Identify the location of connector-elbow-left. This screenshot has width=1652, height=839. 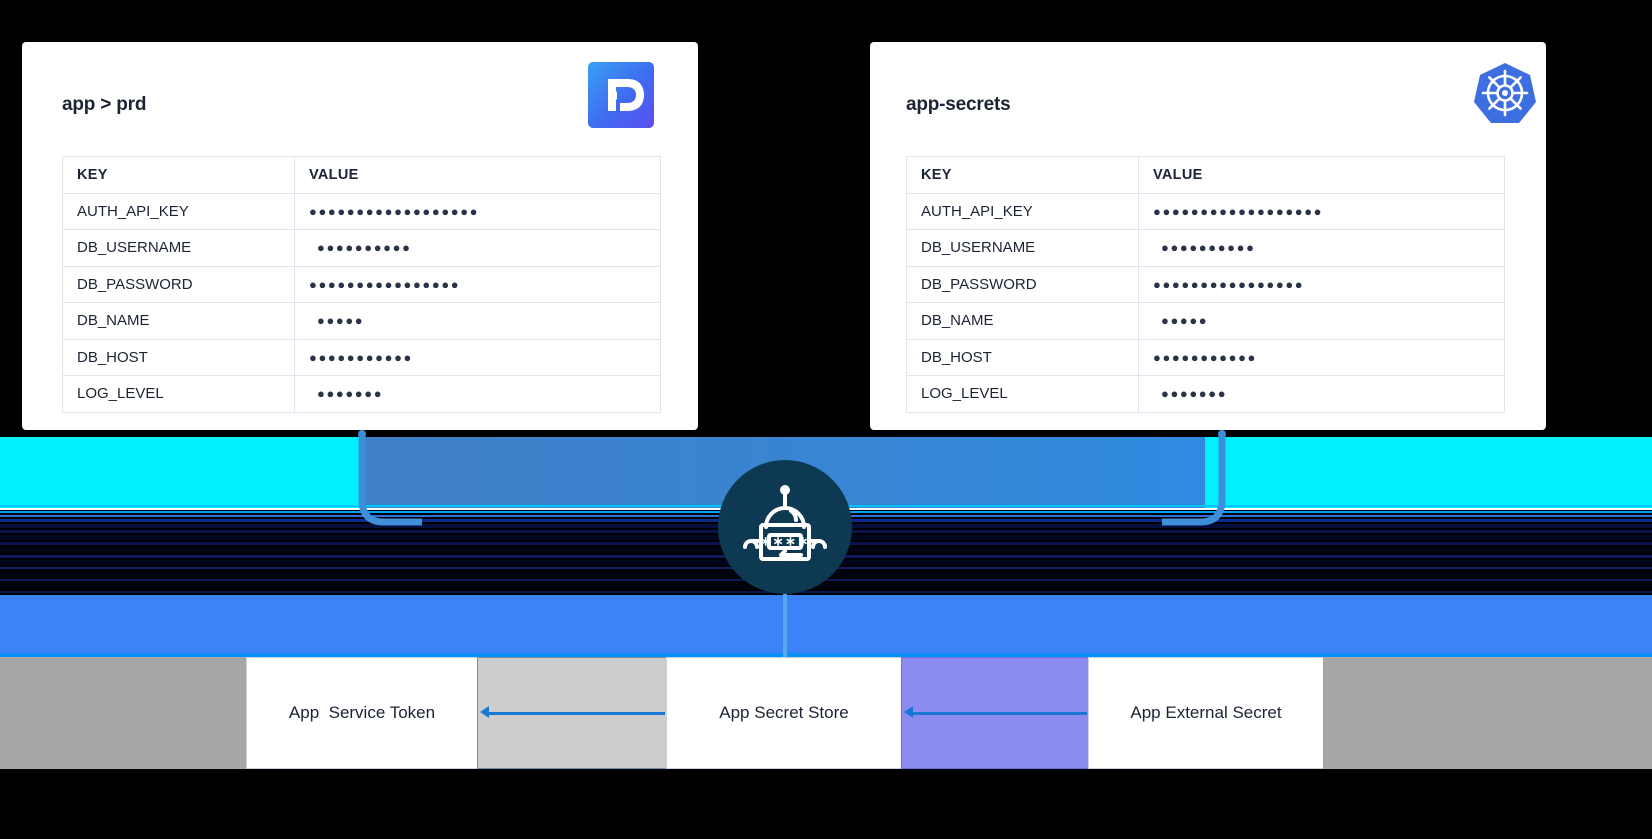
(390, 478).